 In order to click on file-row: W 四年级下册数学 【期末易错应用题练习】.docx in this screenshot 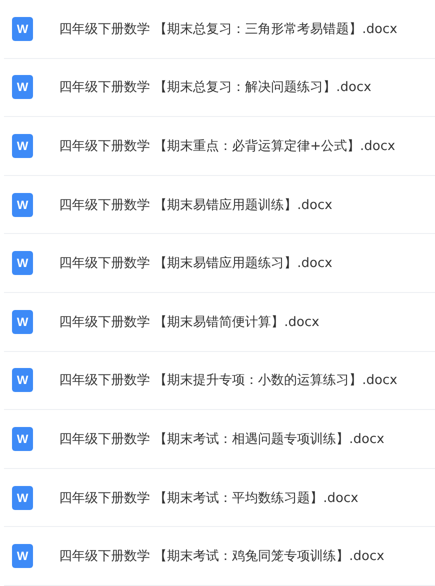, I will do `click(219, 263)`.